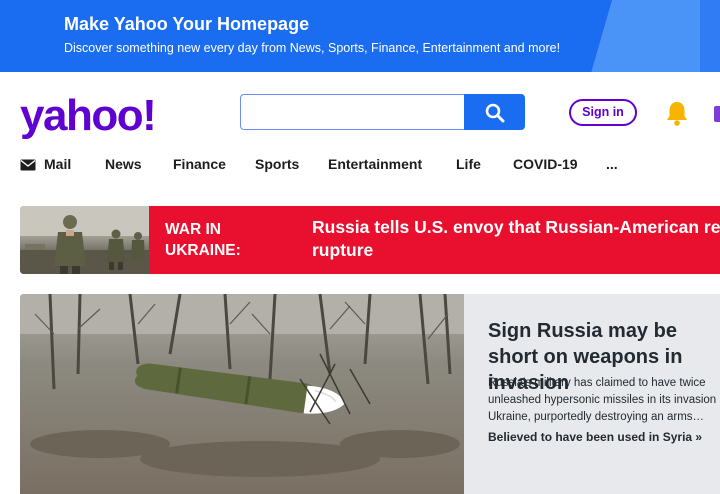  Describe the element at coordinates (187, 24) in the screenshot. I see `promo-title: Make Yahoo Your Homepage` at that location.